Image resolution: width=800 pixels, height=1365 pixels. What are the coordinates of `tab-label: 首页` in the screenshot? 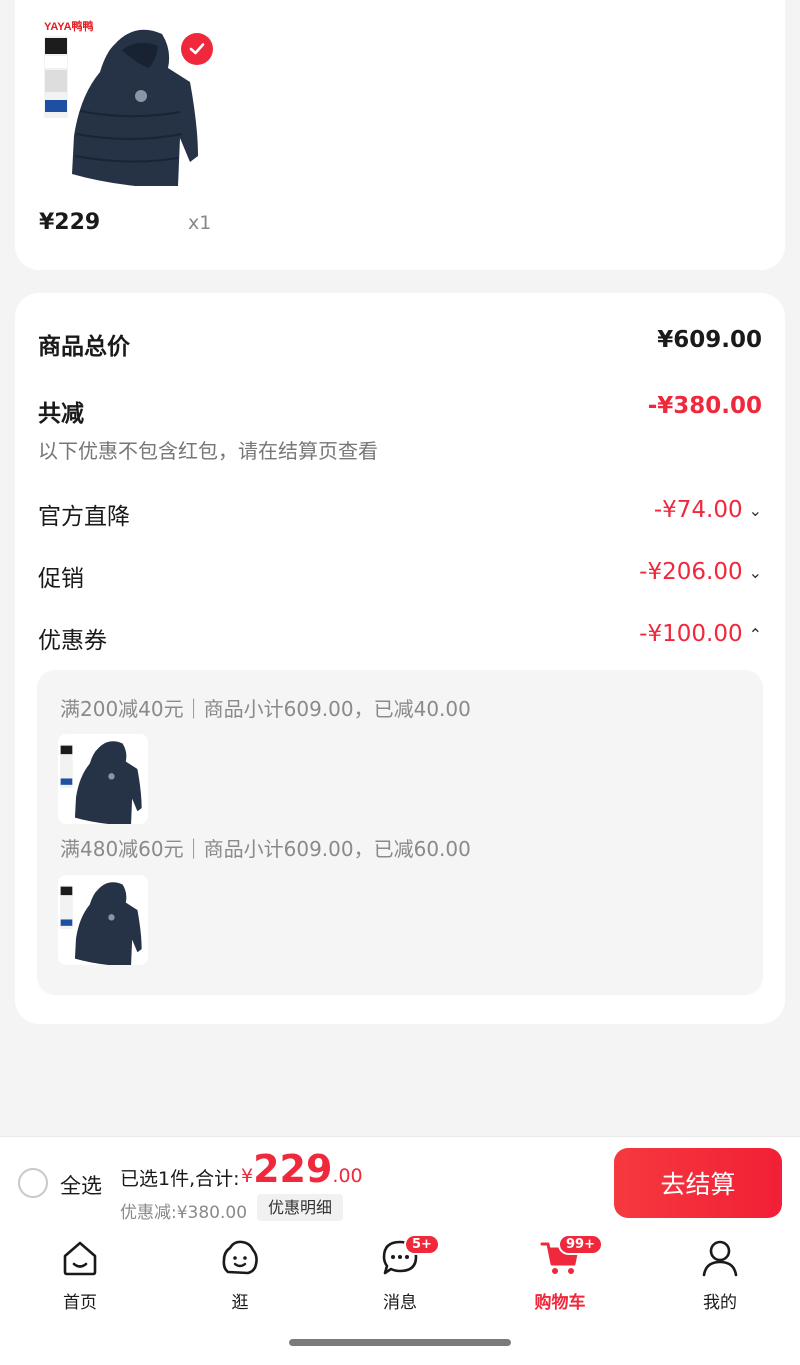 It's located at (80, 1303).